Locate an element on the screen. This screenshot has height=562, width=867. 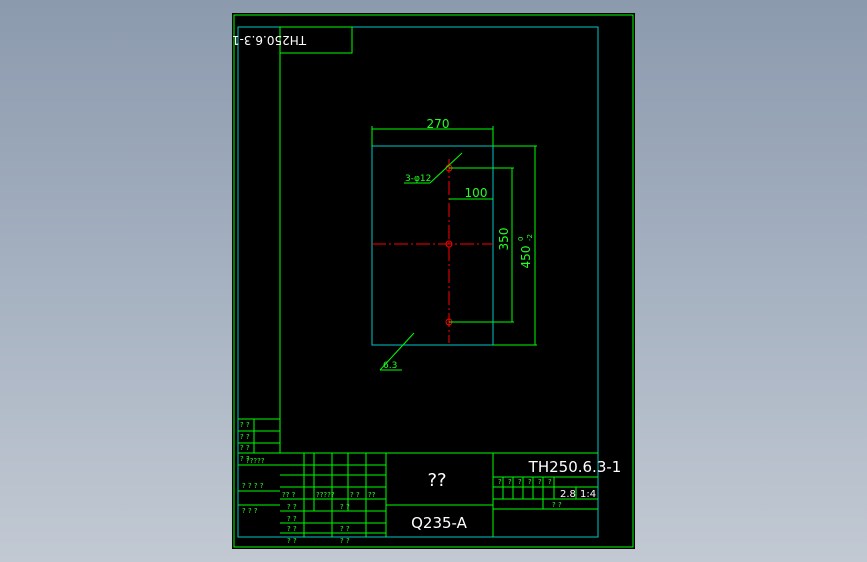
part-name: ?? is located at coordinates (436, 480).